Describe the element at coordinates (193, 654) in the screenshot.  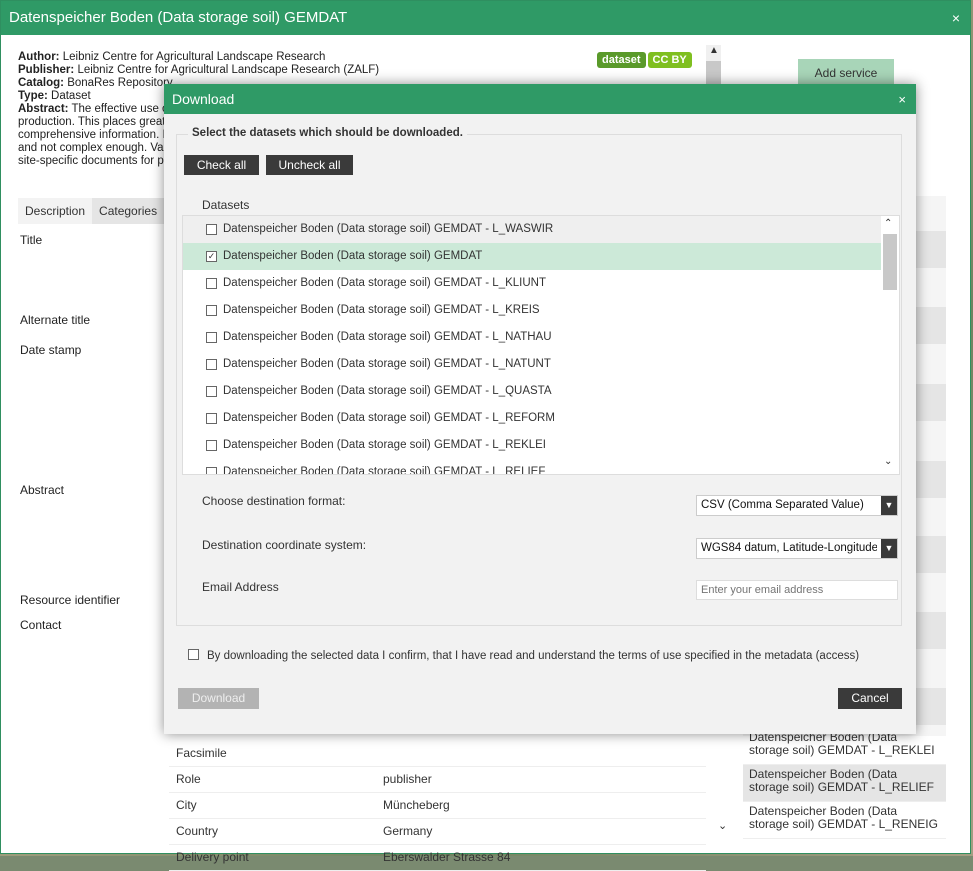
I see `consent-checkbox` at that location.